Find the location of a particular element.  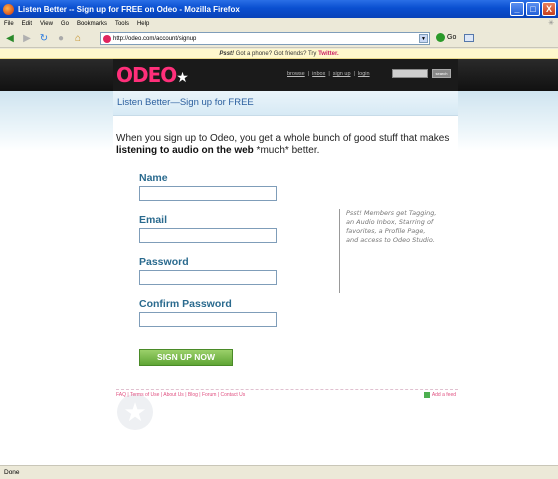

go-button: Go is located at coordinates (455, 37).